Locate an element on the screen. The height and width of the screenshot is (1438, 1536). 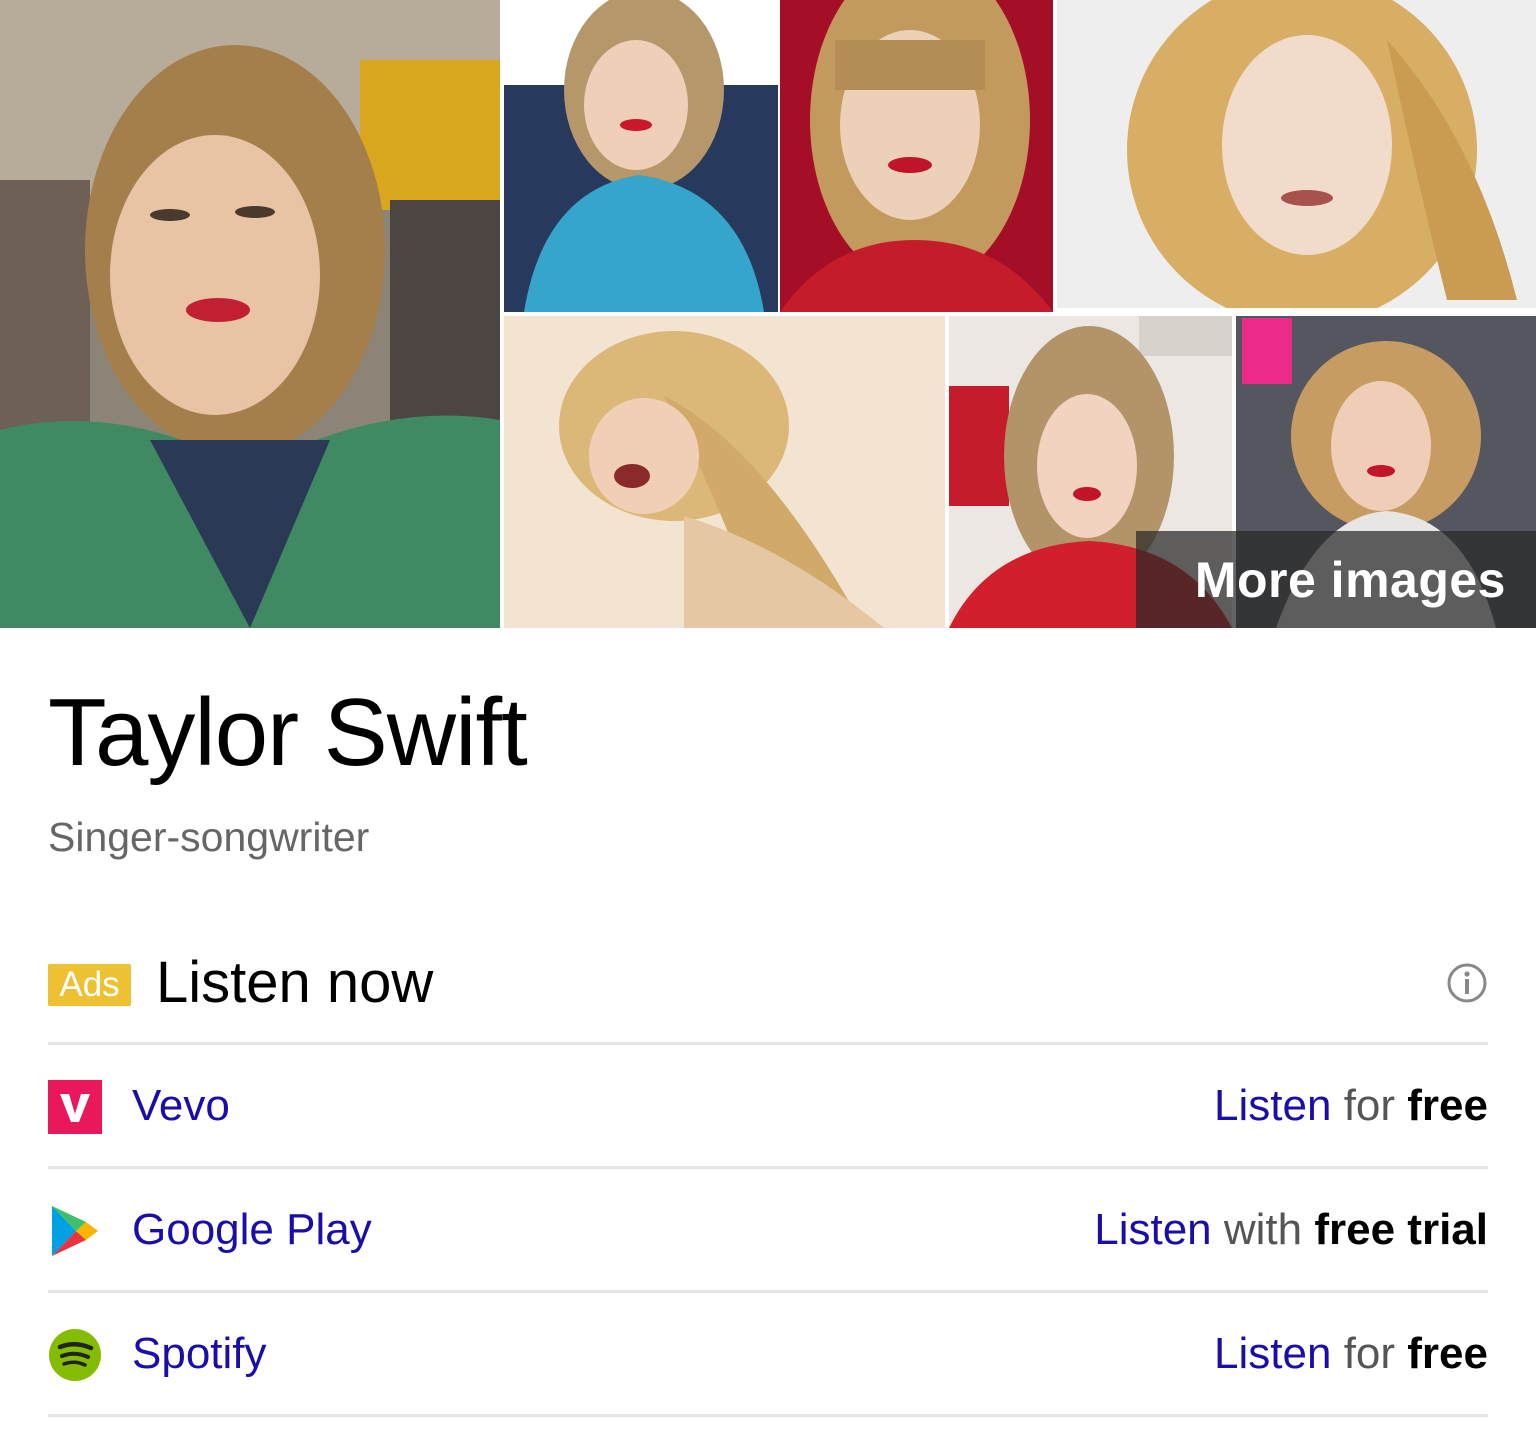
listen-option-vevo: Vevo Listen for free is located at coordinates (768, 1106).